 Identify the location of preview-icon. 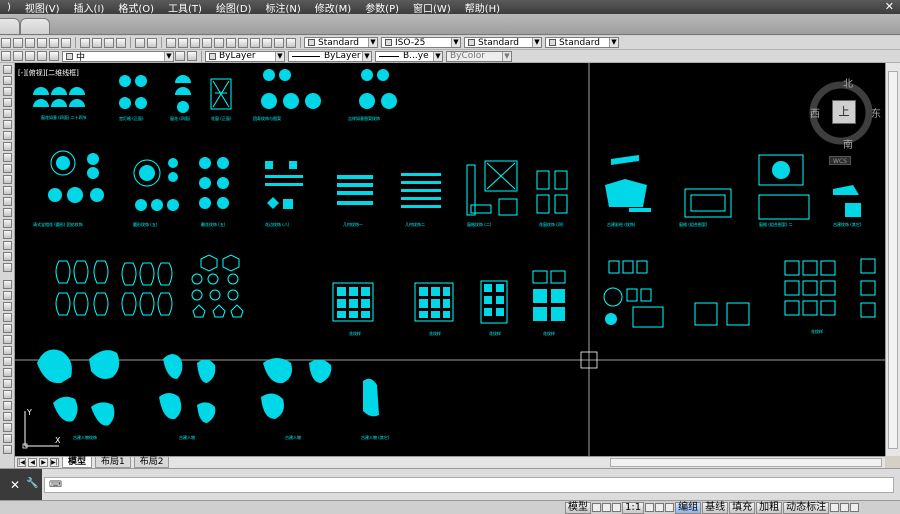
(54, 42).